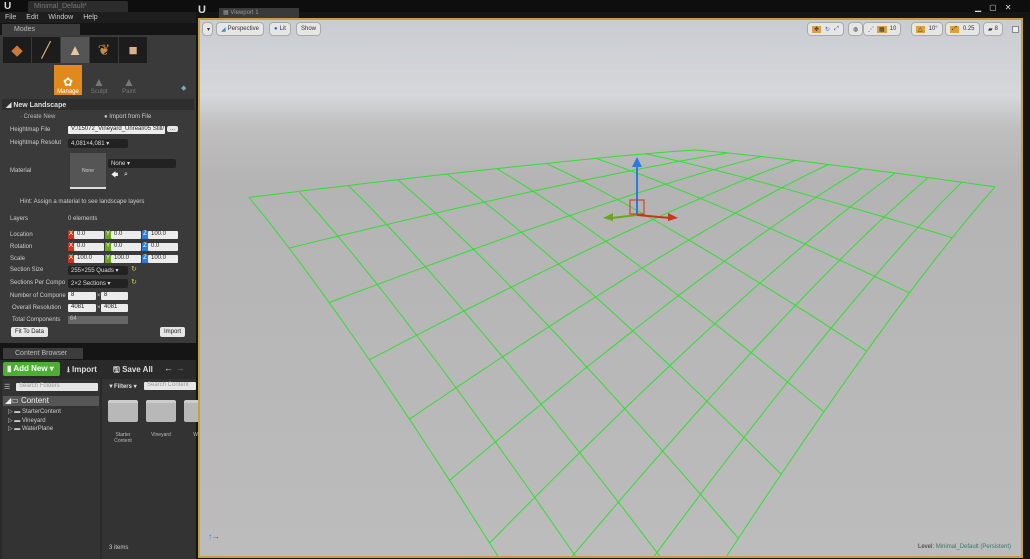  What do you see at coordinates (29, 332) in the screenshot?
I see `fit-to-data-button: Fit To Data` at bounding box center [29, 332].